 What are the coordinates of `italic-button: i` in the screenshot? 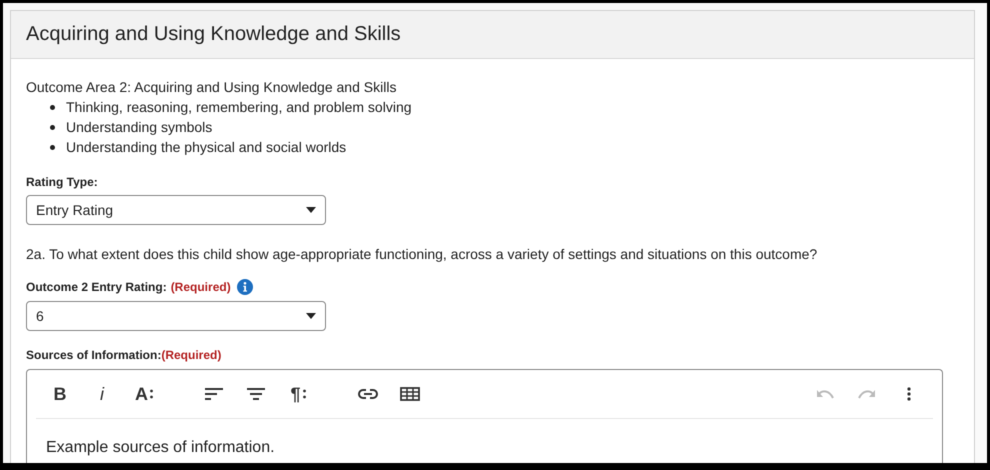 It's located at (102, 394).